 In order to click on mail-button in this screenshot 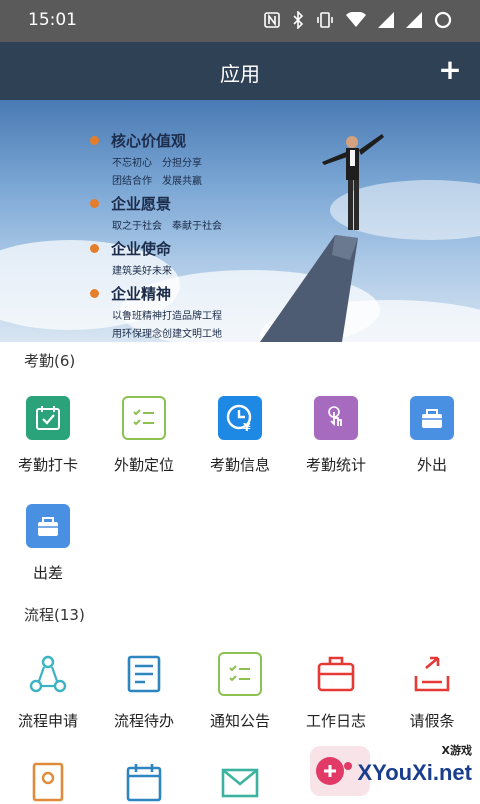, I will do `click(240, 782)`.